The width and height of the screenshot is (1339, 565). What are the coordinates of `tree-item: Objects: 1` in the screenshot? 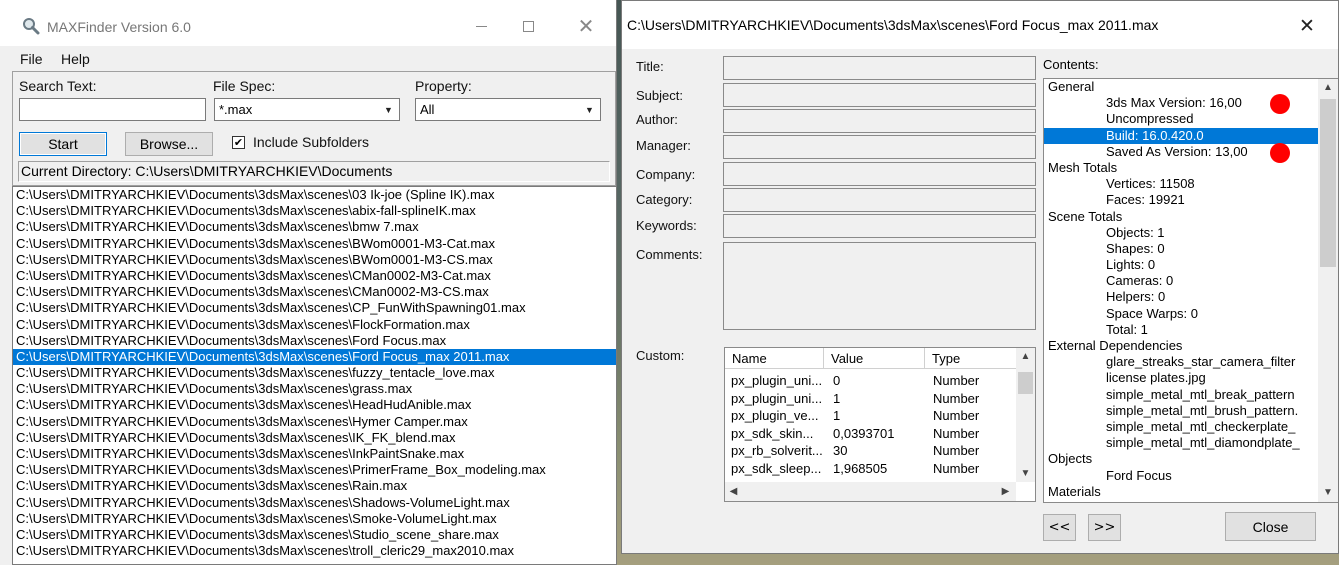 It's located at (1181, 233).